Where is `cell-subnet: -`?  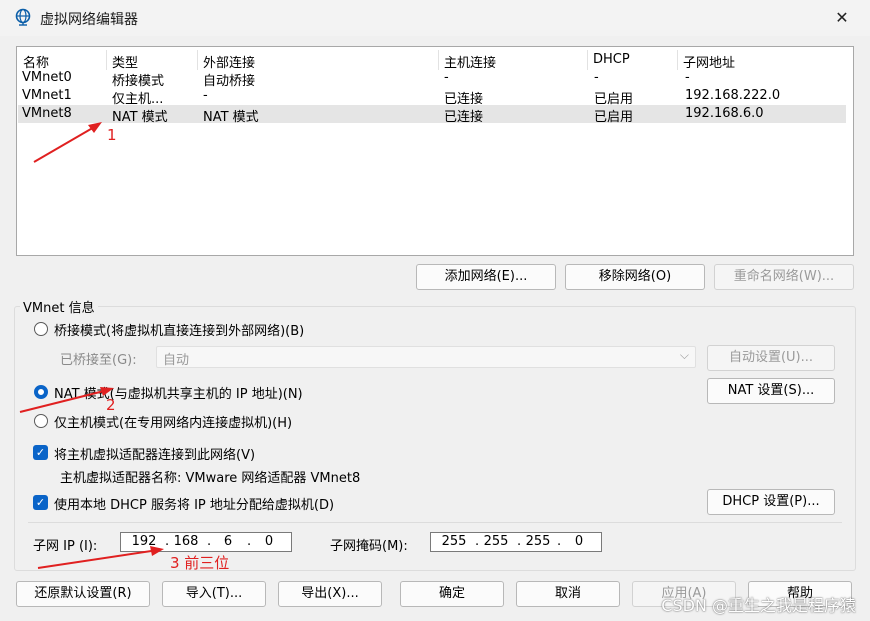
cell-subnet: - is located at coordinates (687, 77).